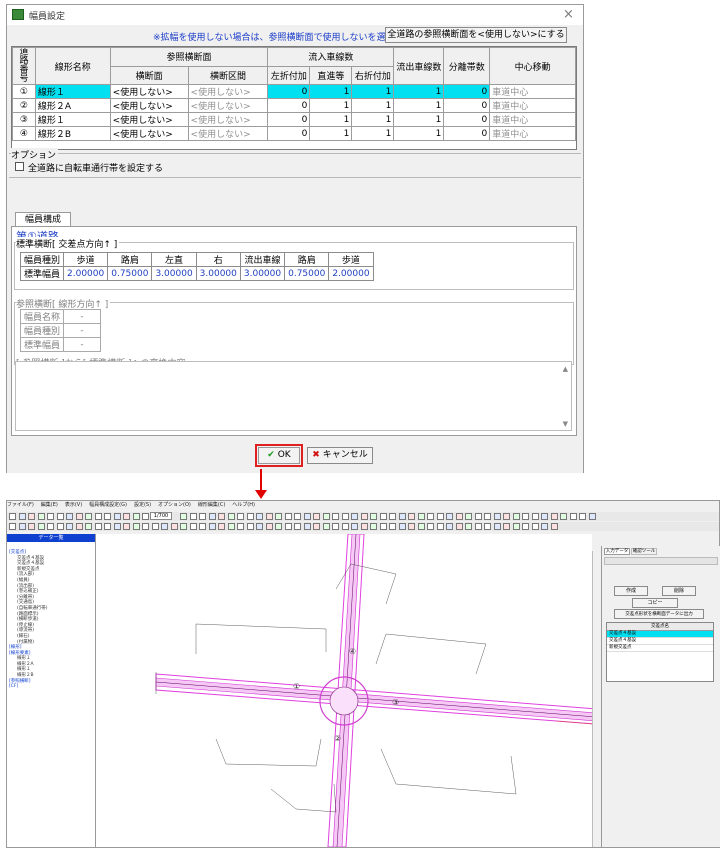 The image size is (723, 851). What do you see at coordinates (49, 505) in the screenshot?
I see `menu-item: 編集(E)` at bounding box center [49, 505].